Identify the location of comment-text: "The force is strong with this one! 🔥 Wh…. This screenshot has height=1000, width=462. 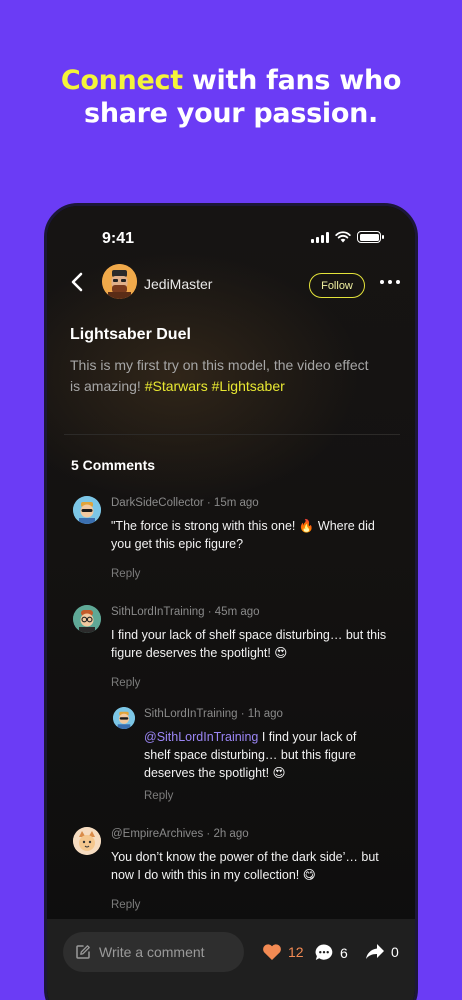
(243, 535).